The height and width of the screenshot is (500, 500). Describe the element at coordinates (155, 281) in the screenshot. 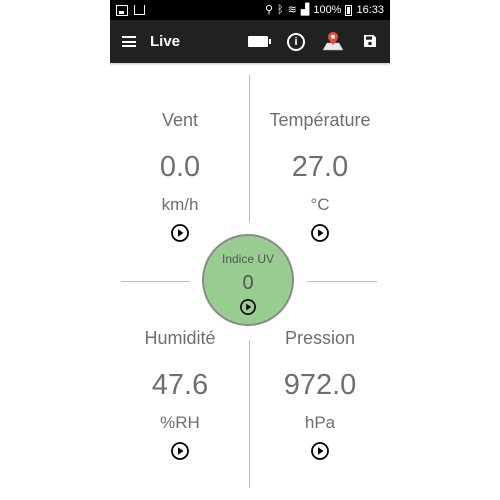

I see `horizontal-divider-left` at that location.